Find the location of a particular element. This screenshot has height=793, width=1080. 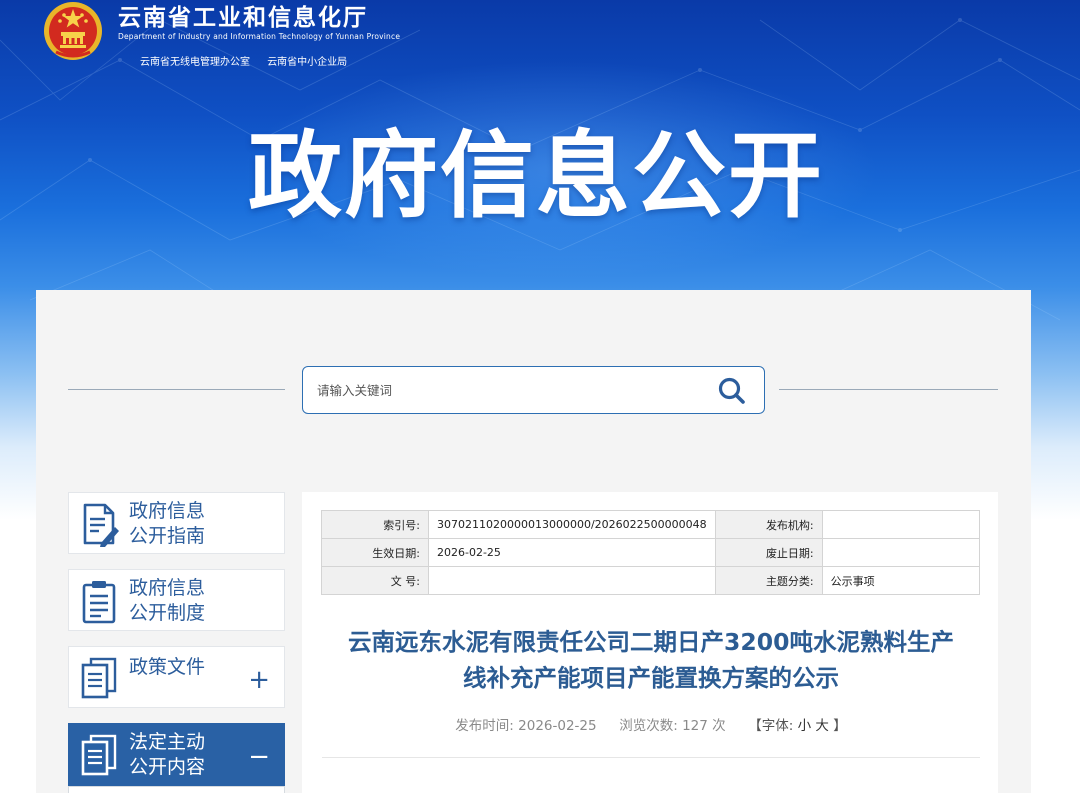

sidebar-item-statutory-content: 法定主动 公开内容 − is located at coordinates (176, 756).